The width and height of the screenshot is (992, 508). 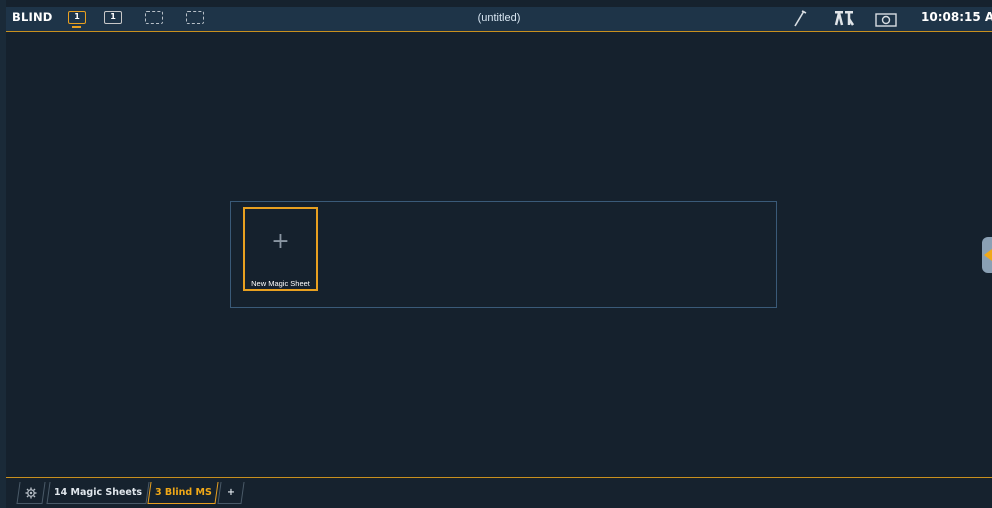 I want to click on fader-icon, so click(x=844, y=20).